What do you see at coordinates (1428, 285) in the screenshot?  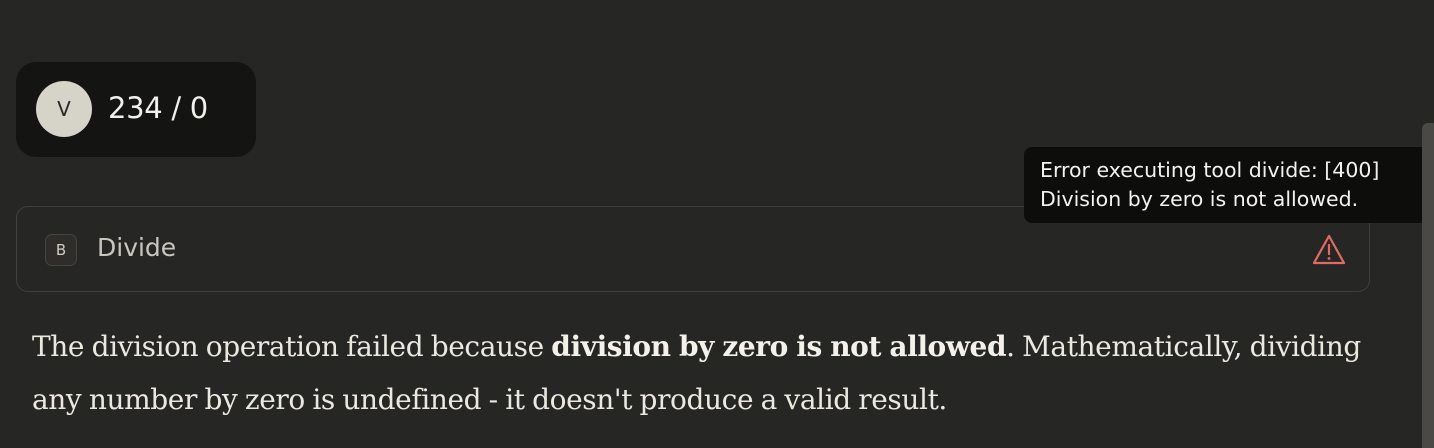 I see `scrollbar-thumb` at bounding box center [1428, 285].